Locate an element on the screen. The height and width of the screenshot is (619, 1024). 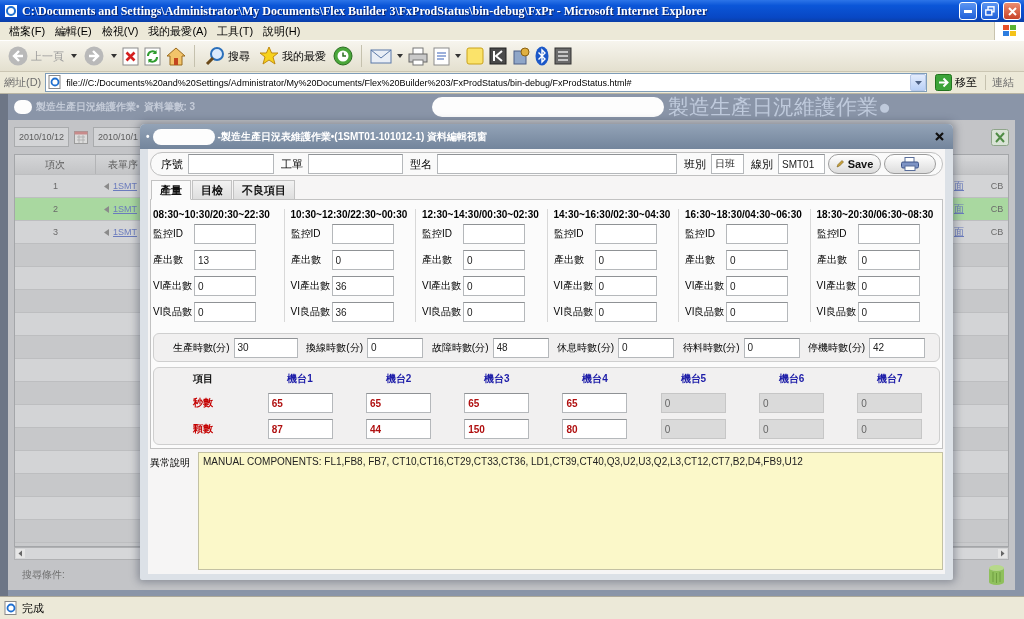
printer-icon is located at coordinates (418, 56).